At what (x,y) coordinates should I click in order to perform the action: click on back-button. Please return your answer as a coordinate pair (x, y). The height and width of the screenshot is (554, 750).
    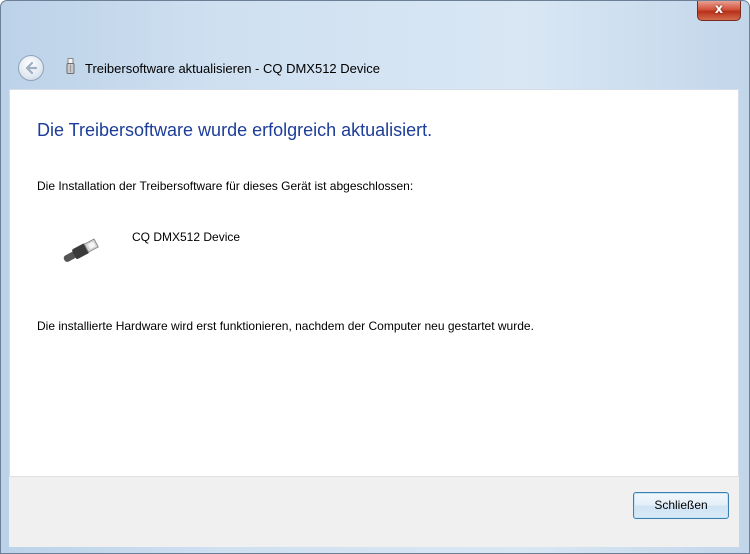
    Looking at the image, I should click on (31, 68).